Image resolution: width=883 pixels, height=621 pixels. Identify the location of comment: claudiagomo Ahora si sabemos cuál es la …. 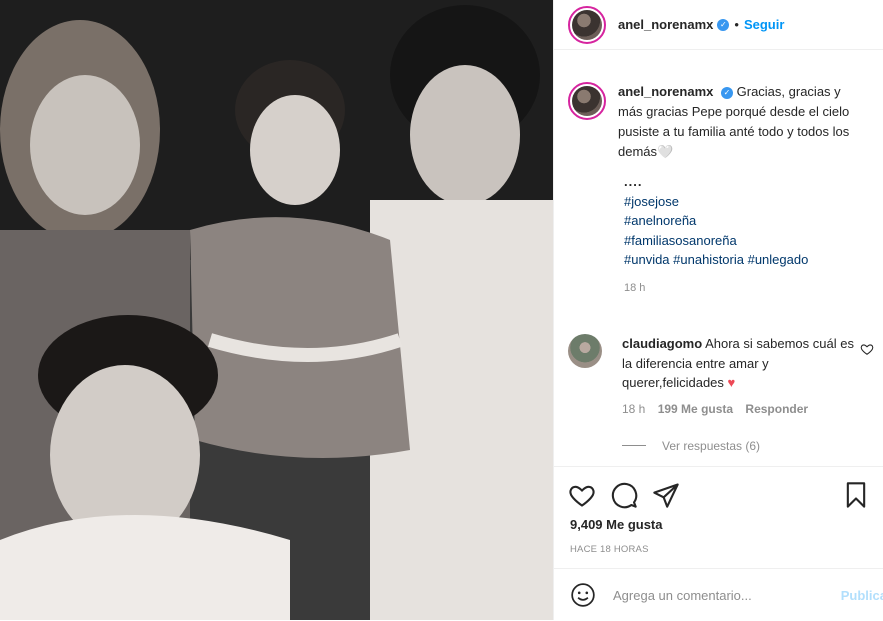
(725, 393).